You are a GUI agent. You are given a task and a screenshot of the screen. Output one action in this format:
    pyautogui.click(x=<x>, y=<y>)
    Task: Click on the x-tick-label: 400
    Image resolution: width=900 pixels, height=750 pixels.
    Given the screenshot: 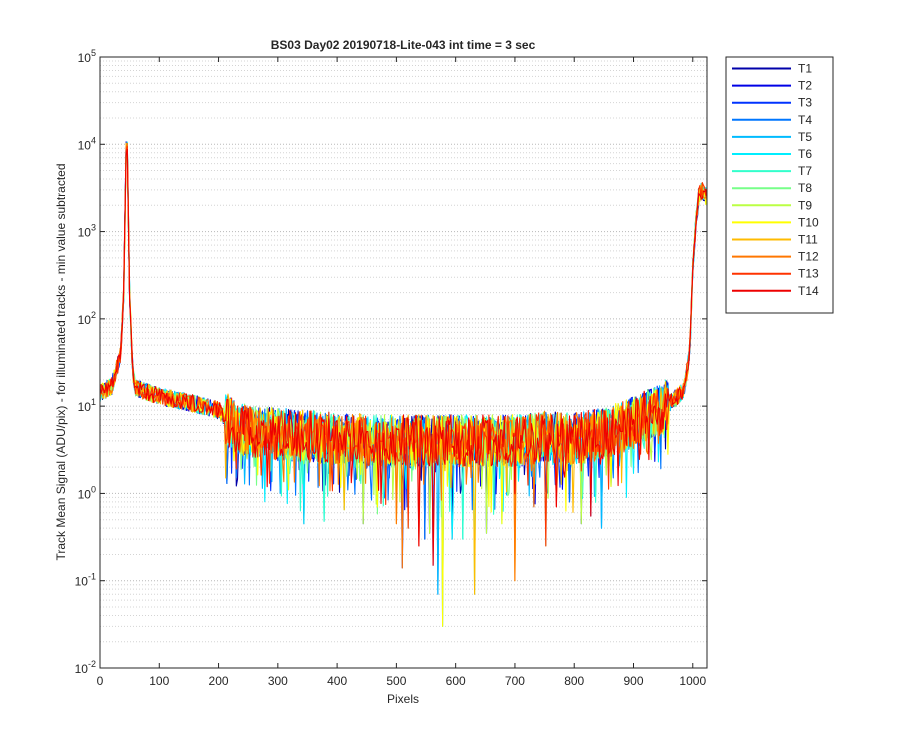 What is the action you would take?
    pyautogui.click(x=337, y=681)
    